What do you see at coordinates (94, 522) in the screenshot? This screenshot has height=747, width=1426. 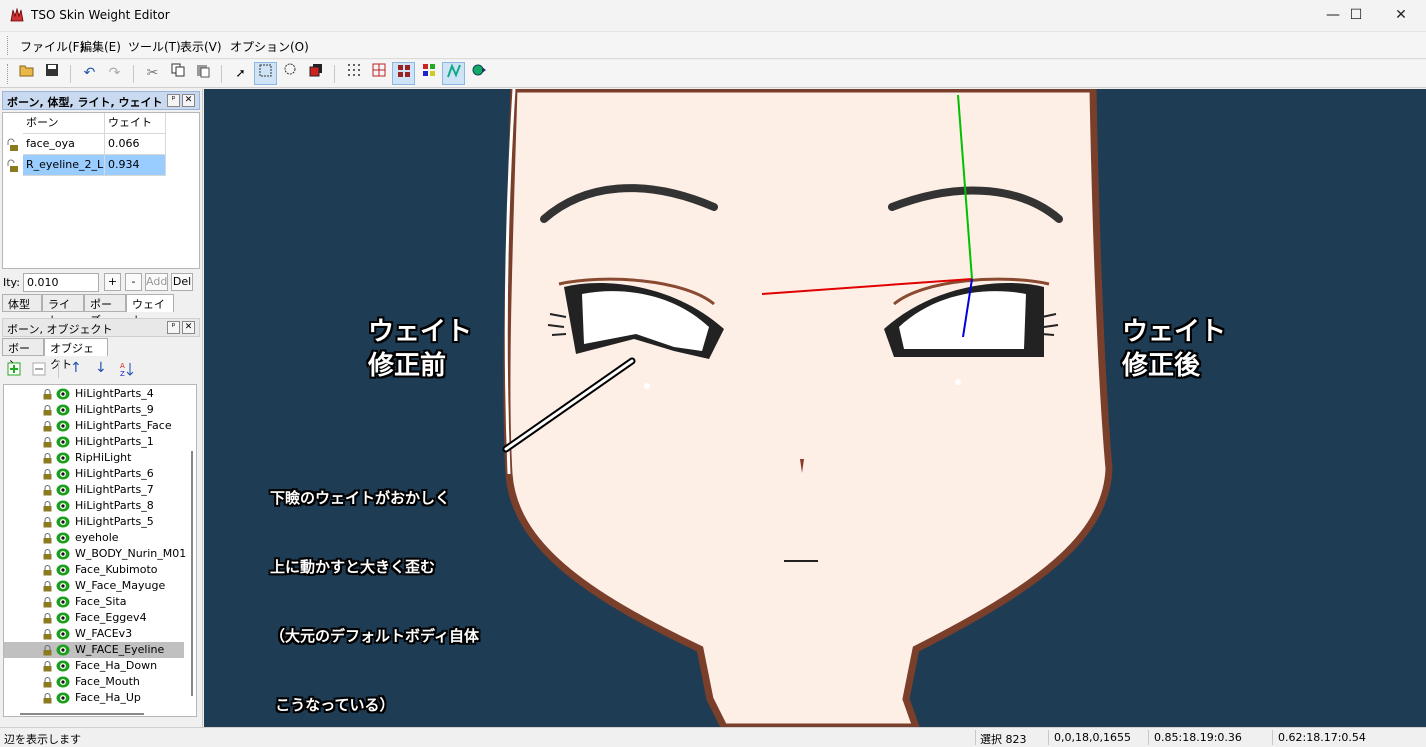 I see `list-item: HiLightParts_5` at bounding box center [94, 522].